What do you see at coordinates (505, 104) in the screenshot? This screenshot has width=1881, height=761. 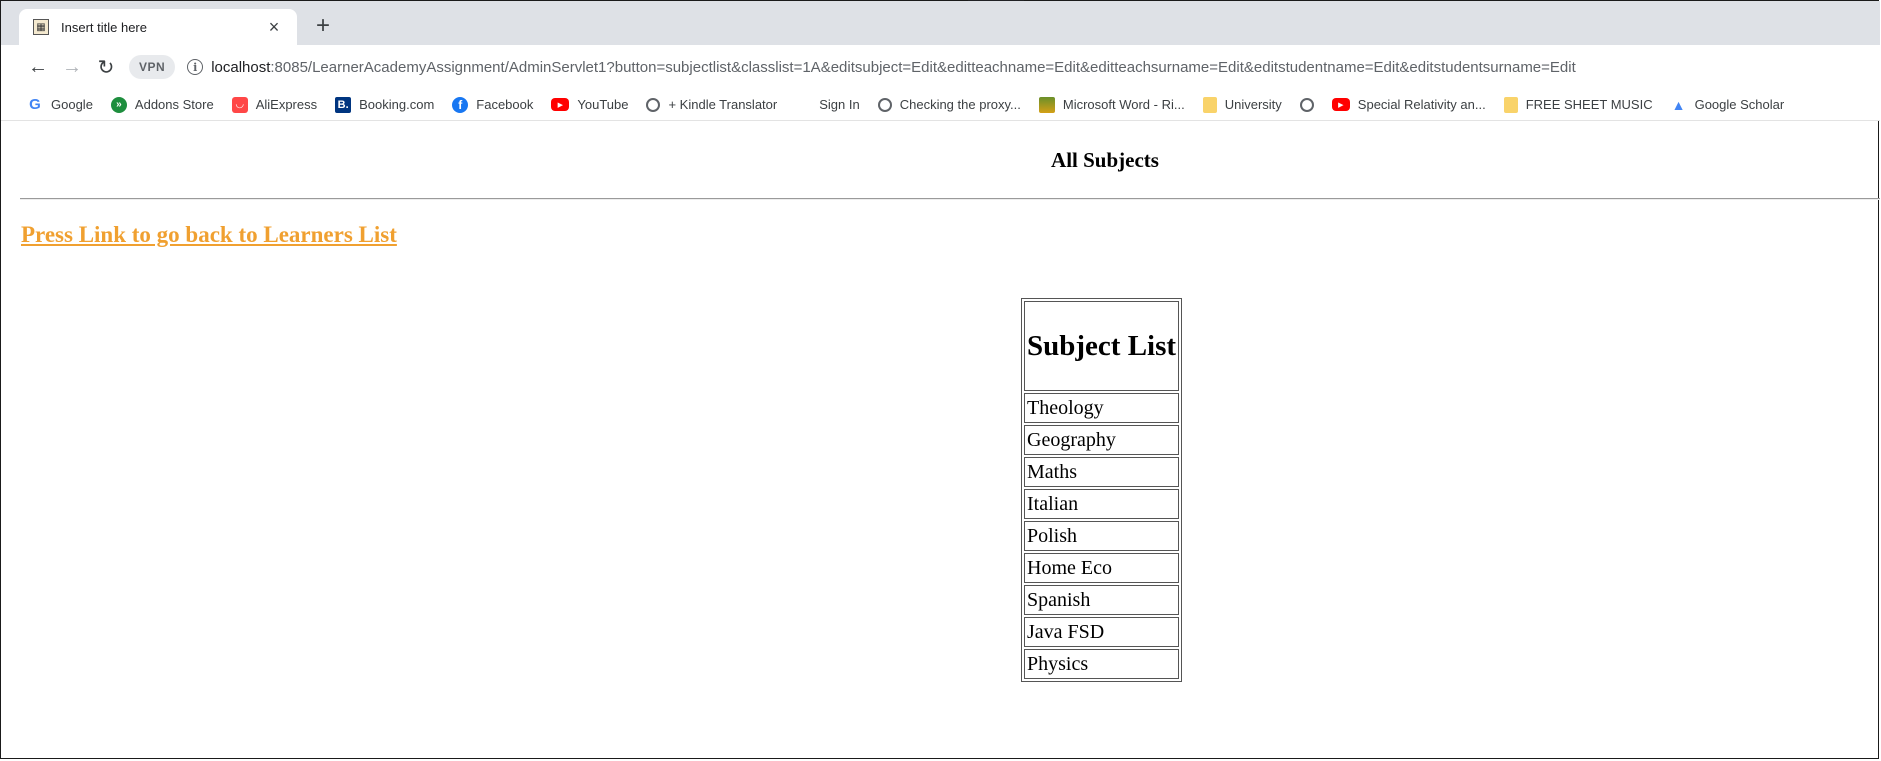 I see `bookmark-label: Facebook` at bounding box center [505, 104].